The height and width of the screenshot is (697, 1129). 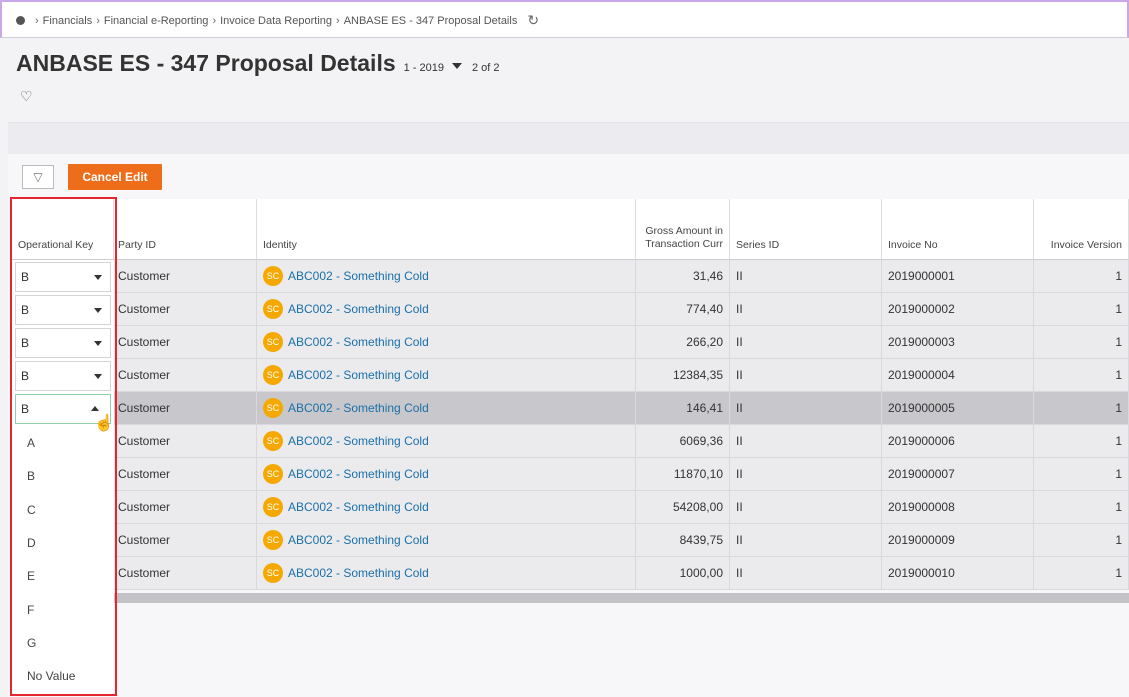 I want to click on dropdown-option: B, so click(x=63, y=476).